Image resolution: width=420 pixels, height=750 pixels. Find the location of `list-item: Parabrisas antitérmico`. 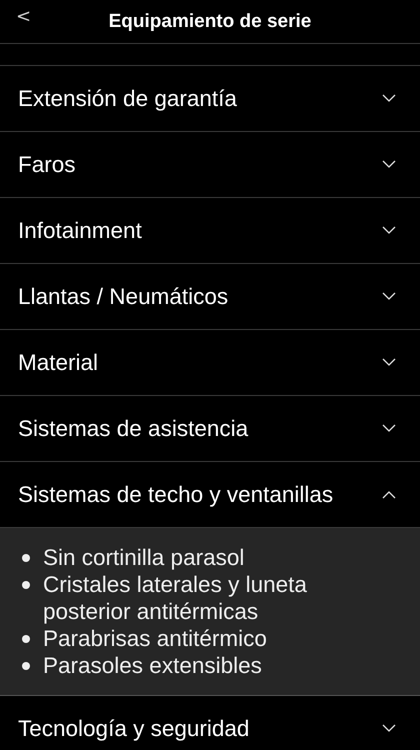

list-item: Parabrisas antitérmico is located at coordinates (155, 638).